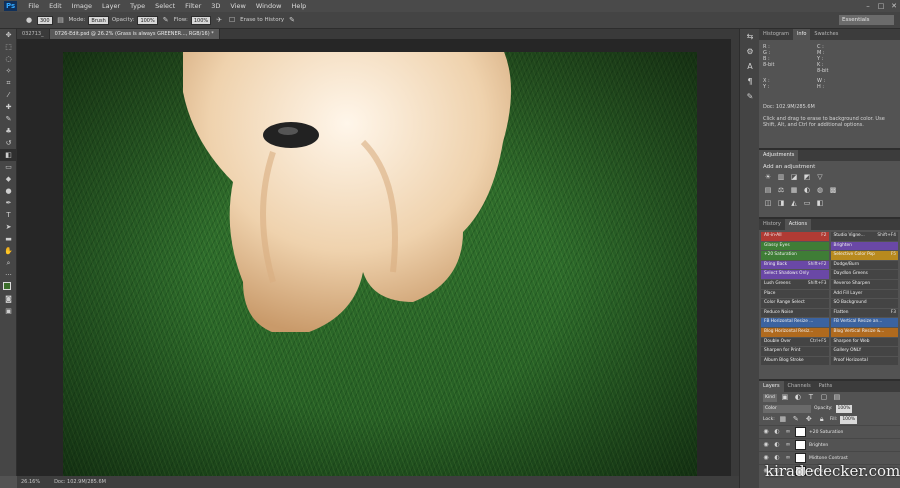  What do you see at coordinates (8, 95) in the screenshot?
I see `eyedropper-tool-icon: ⁄` at bounding box center [8, 95].